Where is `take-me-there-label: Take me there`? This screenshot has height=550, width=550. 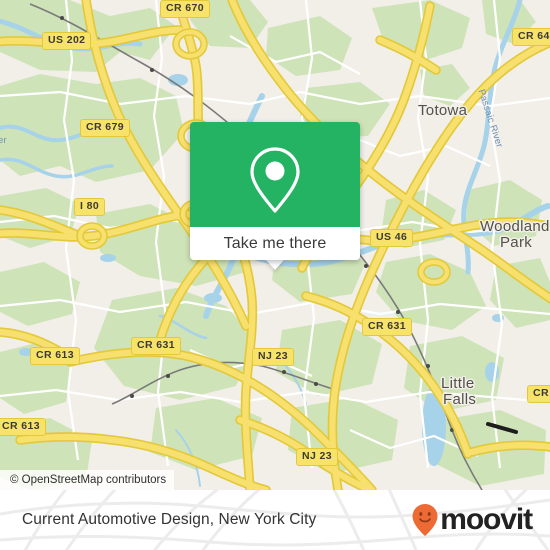
take-me-there-label: Take me there is located at coordinates (275, 243).